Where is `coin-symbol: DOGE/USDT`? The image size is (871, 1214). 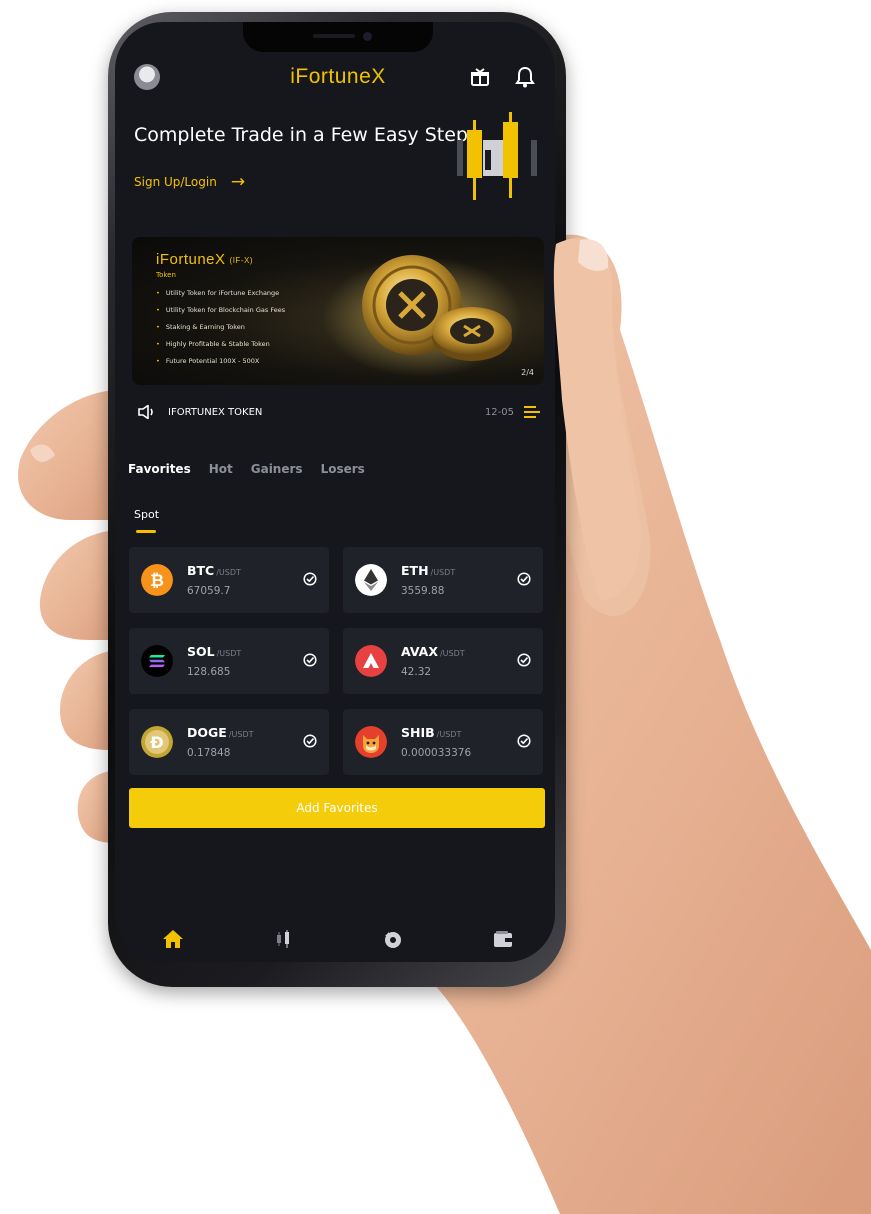 coin-symbol: DOGE/USDT is located at coordinates (220, 732).